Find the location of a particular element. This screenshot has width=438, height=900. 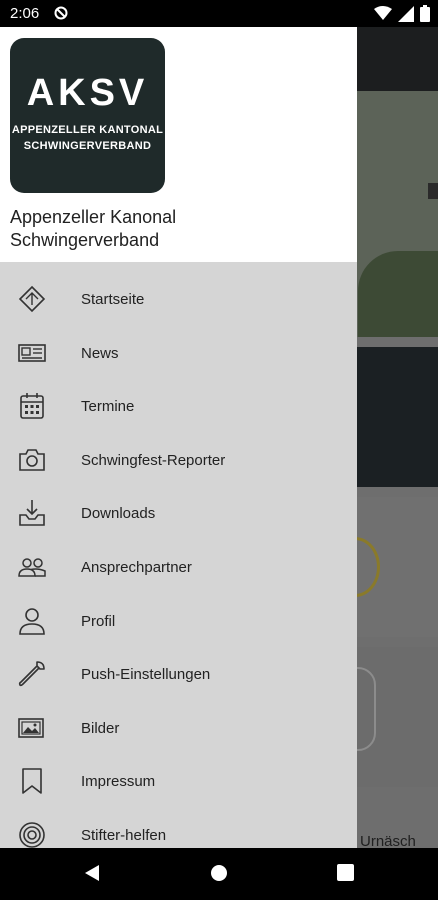

battery-icon is located at coordinates (425, 13).